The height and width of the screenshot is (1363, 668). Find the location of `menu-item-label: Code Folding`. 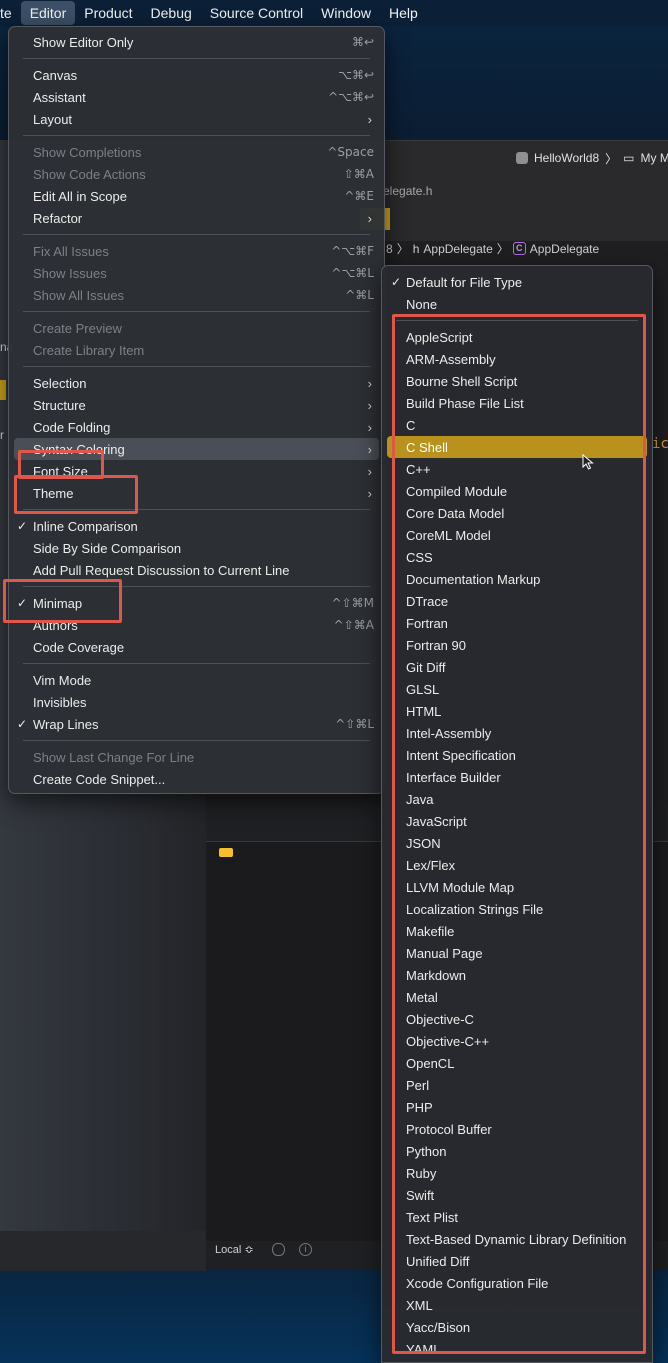

menu-item-label: Code Folding is located at coordinates (72, 427).